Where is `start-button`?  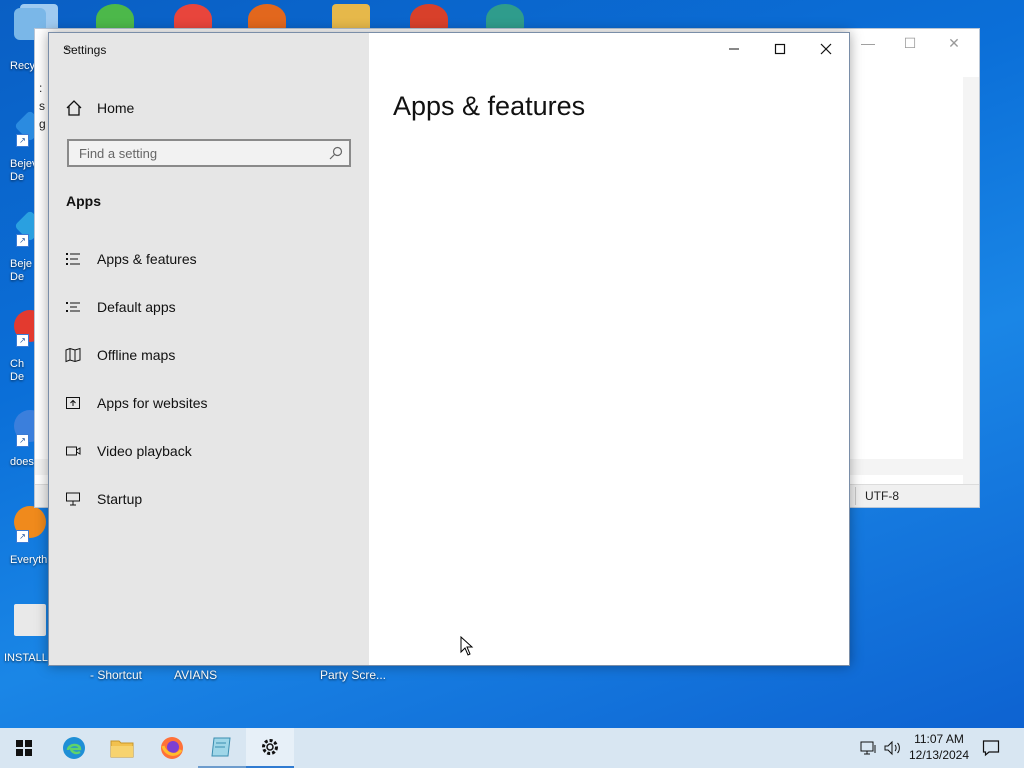
start-button is located at coordinates (24, 748).